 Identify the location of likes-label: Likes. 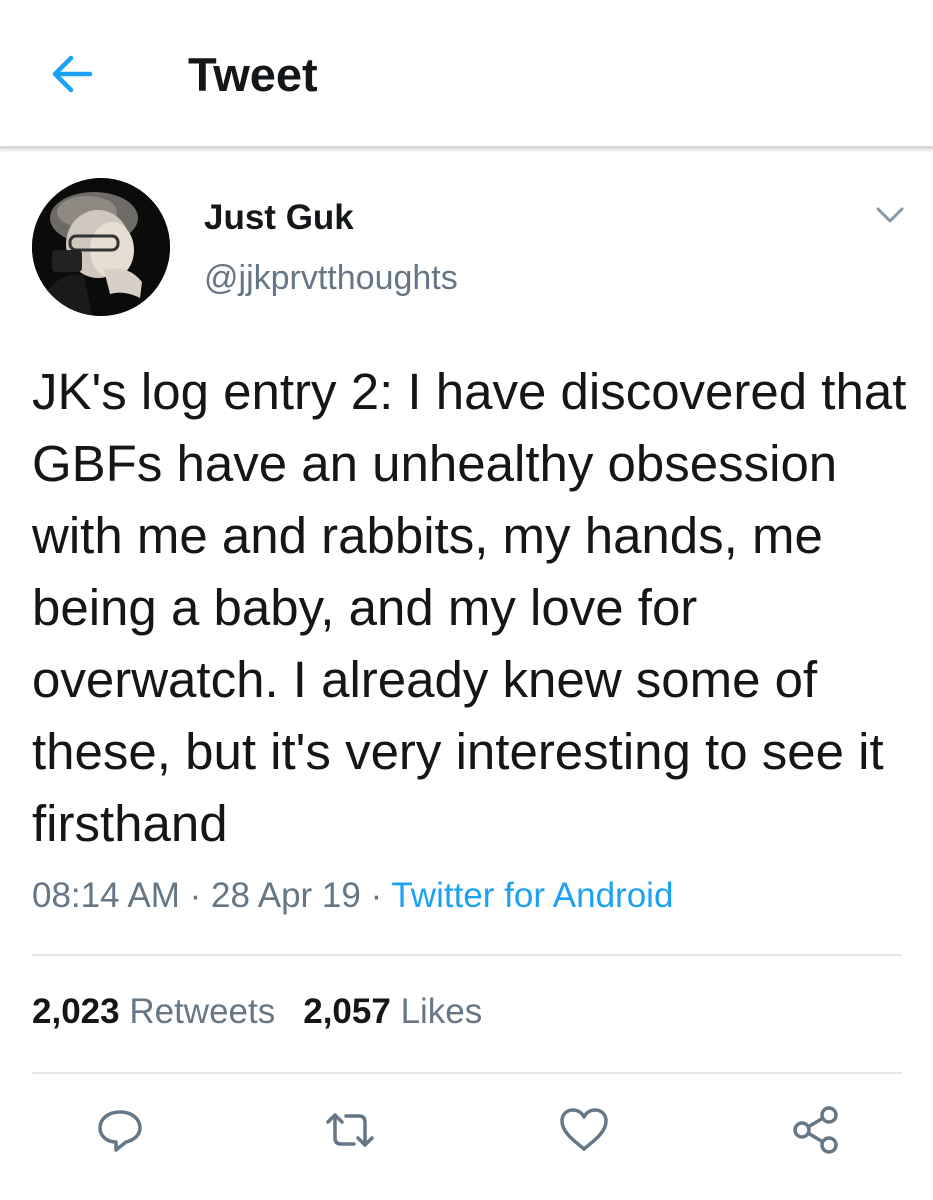
(441, 1011).